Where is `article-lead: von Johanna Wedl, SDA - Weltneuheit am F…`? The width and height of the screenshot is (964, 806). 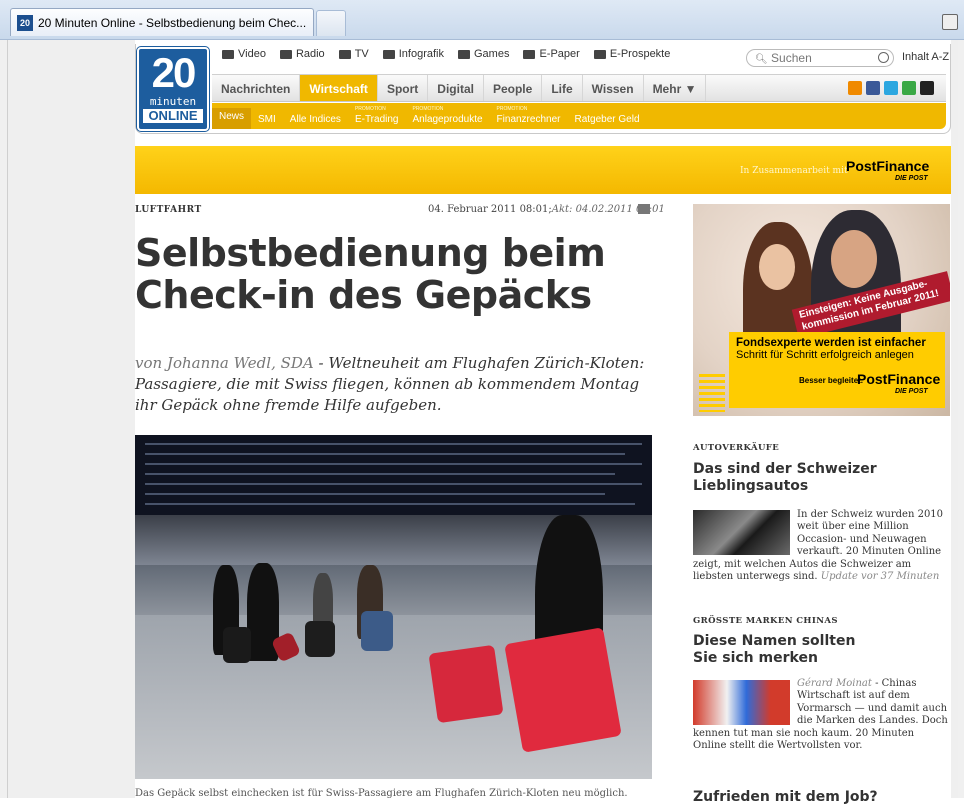 article-lead: von Johanna Wedl, SDA - Weltneuheit am F… is located at coordinates (400, 384).